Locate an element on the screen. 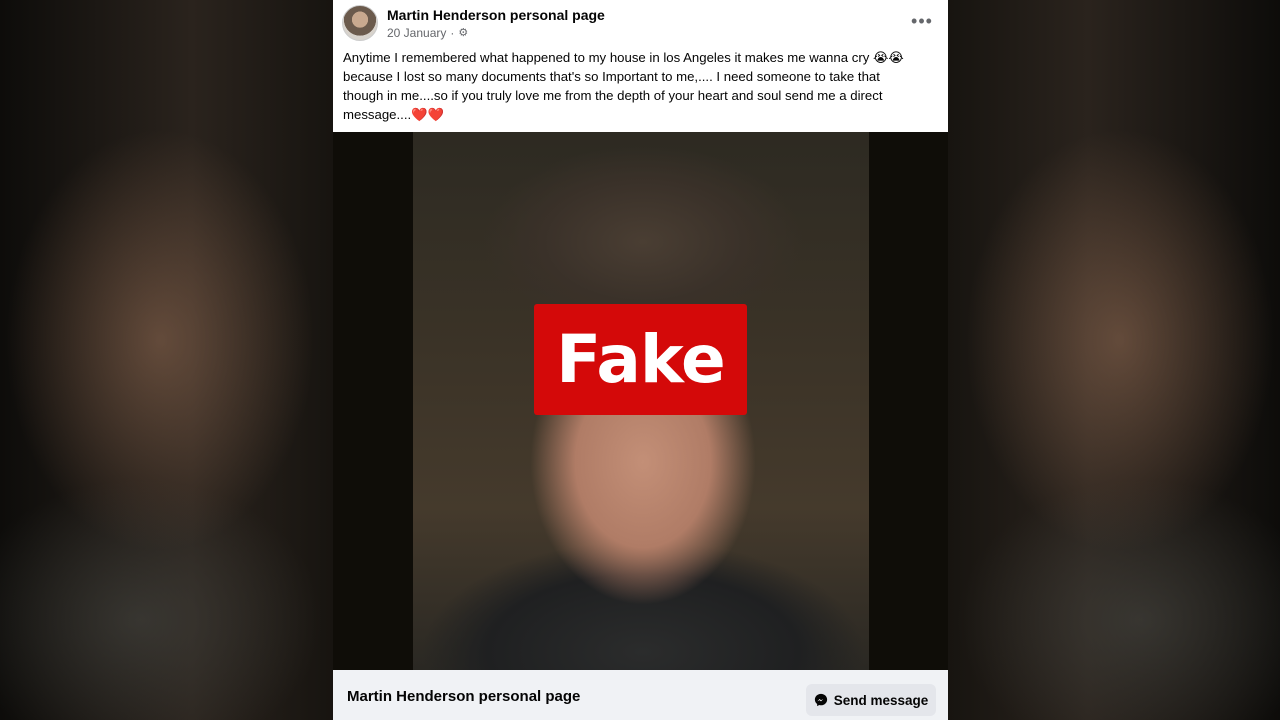  send-message-button: Send message is located at coordinates (871, 700).